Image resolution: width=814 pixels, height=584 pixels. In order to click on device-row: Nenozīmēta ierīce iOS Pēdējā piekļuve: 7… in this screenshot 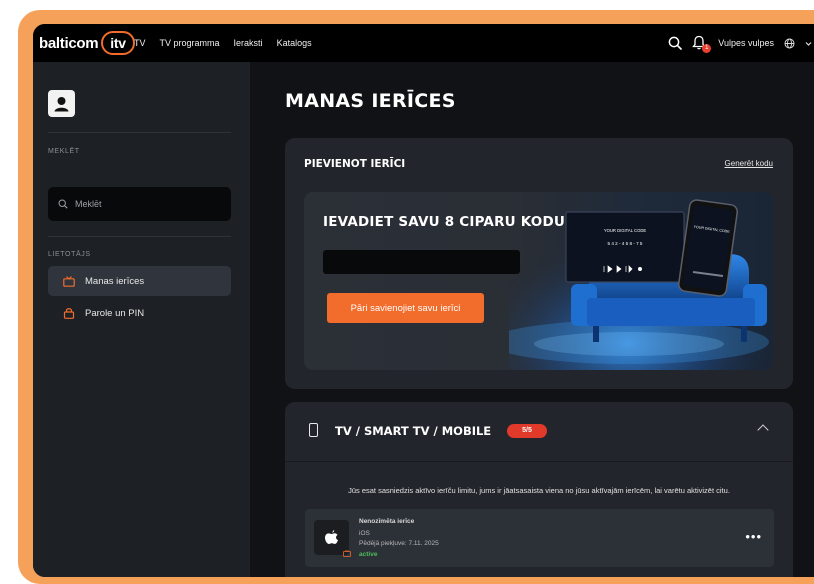, I will do `click(539, 538)`.